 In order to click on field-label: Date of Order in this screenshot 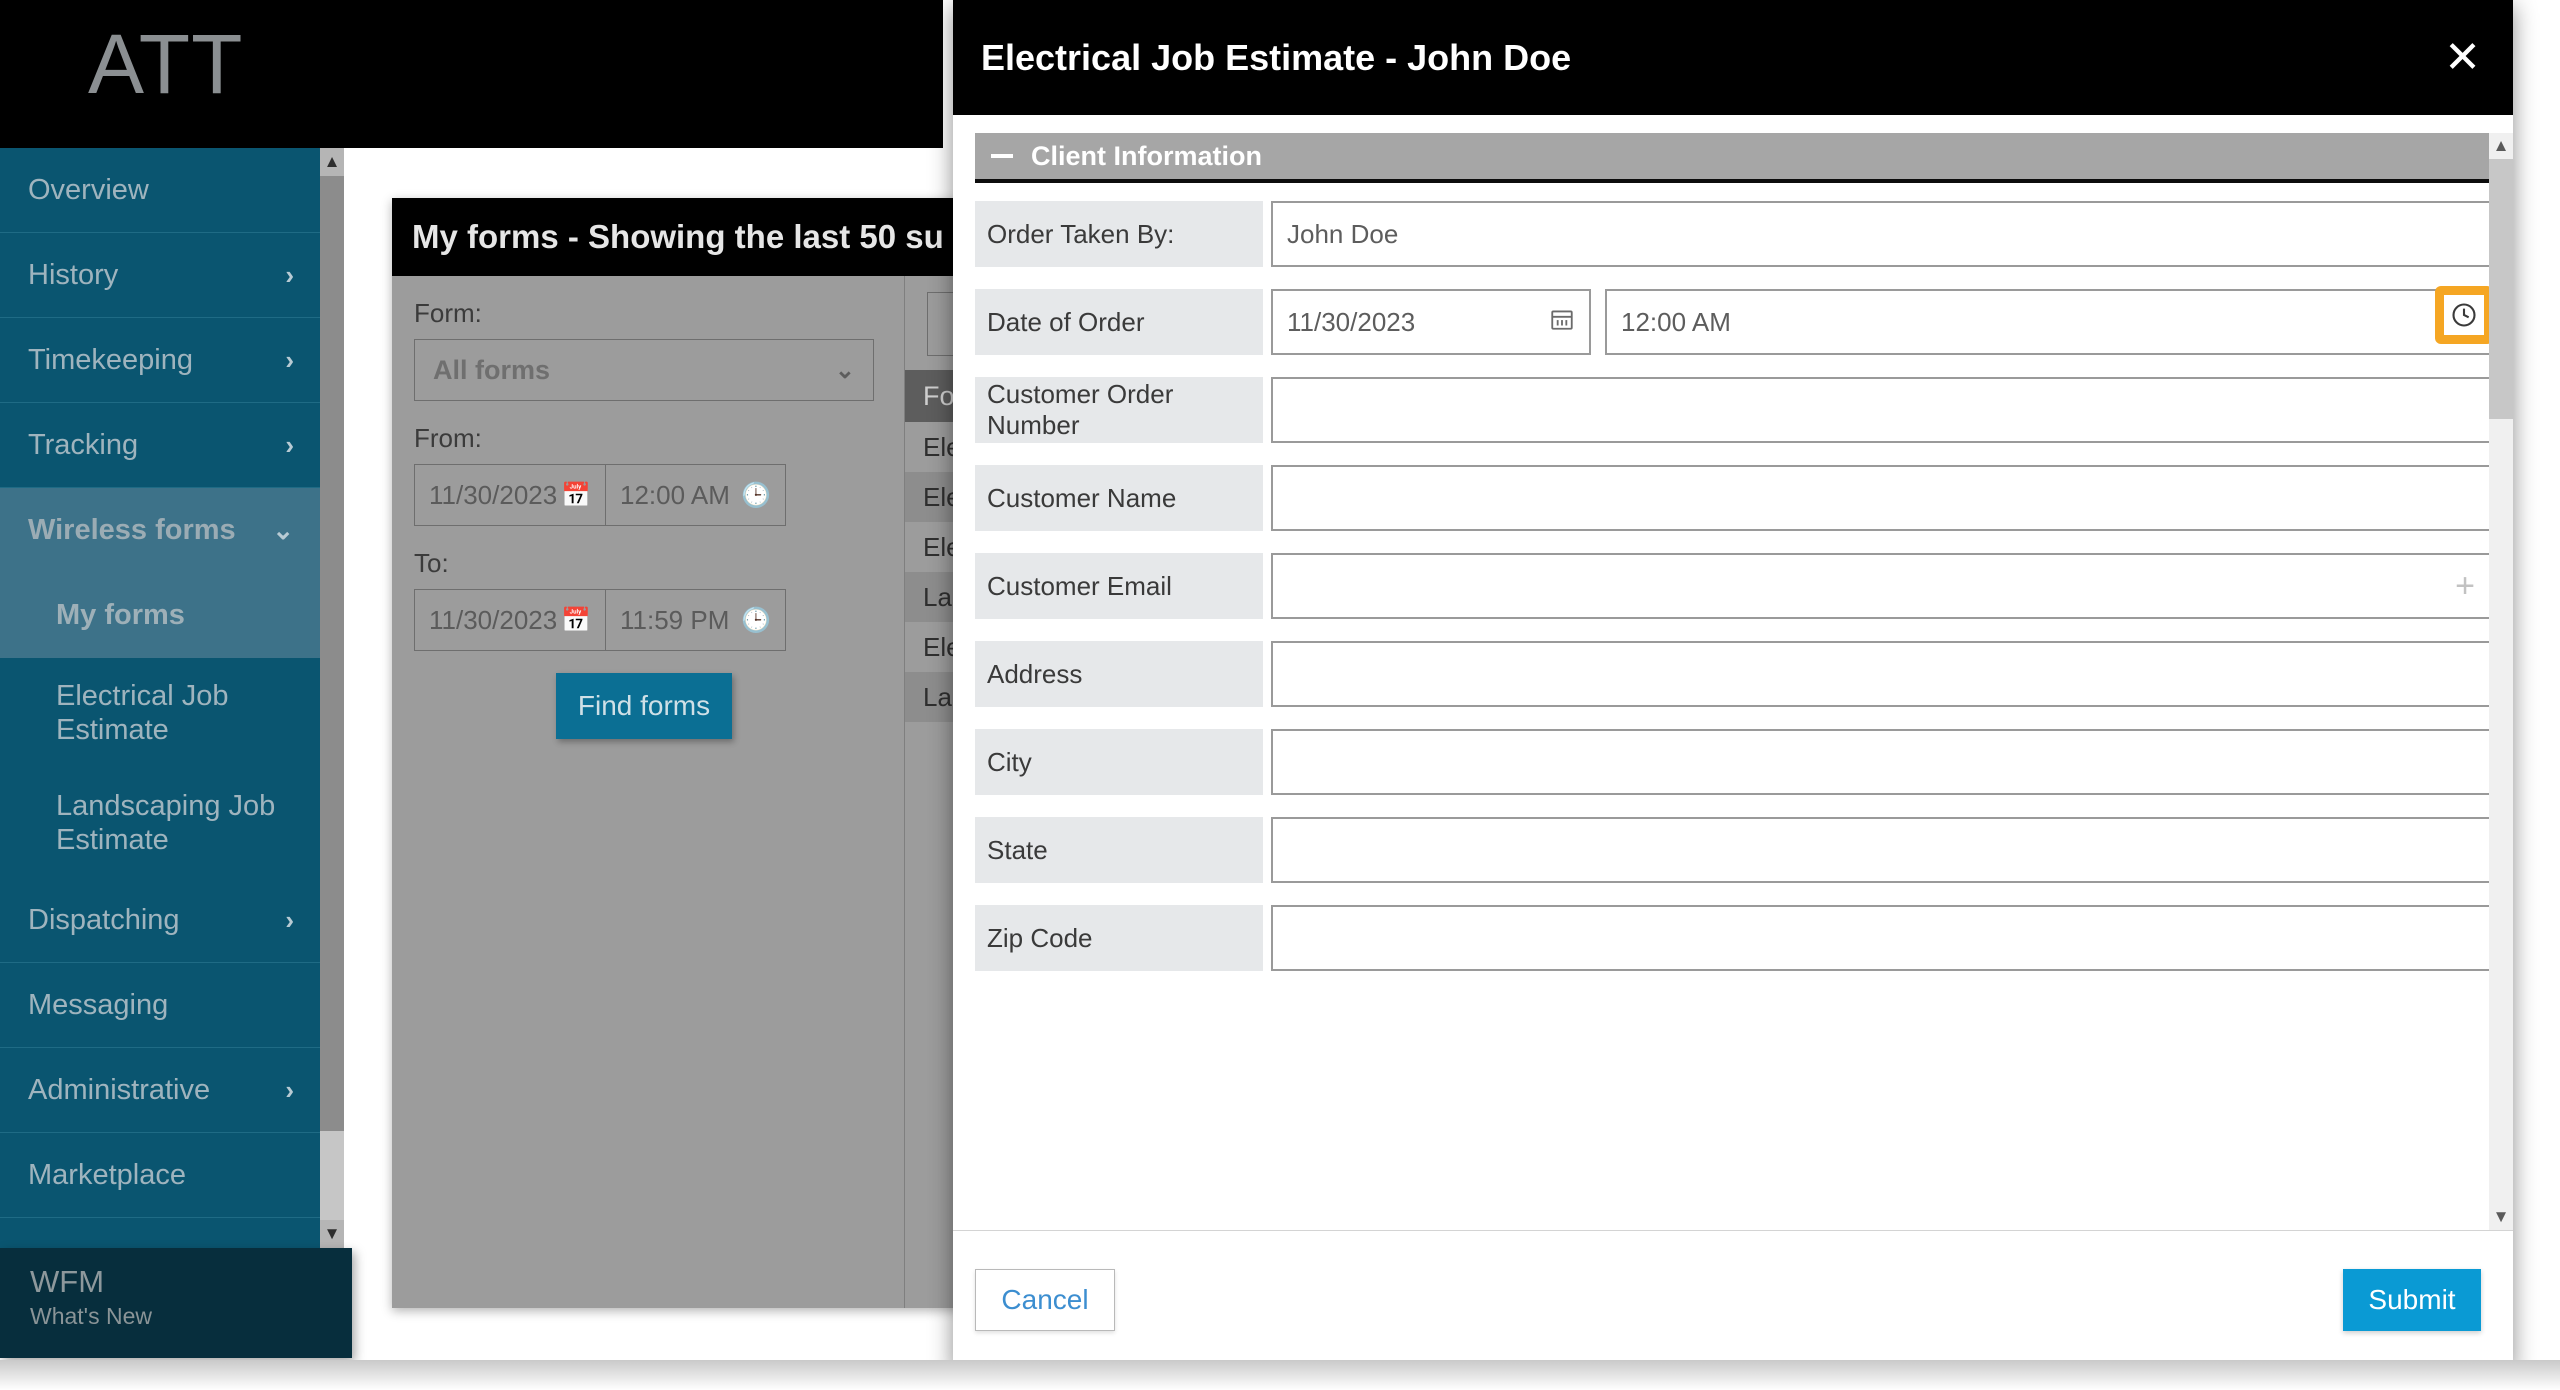, I will do `click(1119, 322)`.